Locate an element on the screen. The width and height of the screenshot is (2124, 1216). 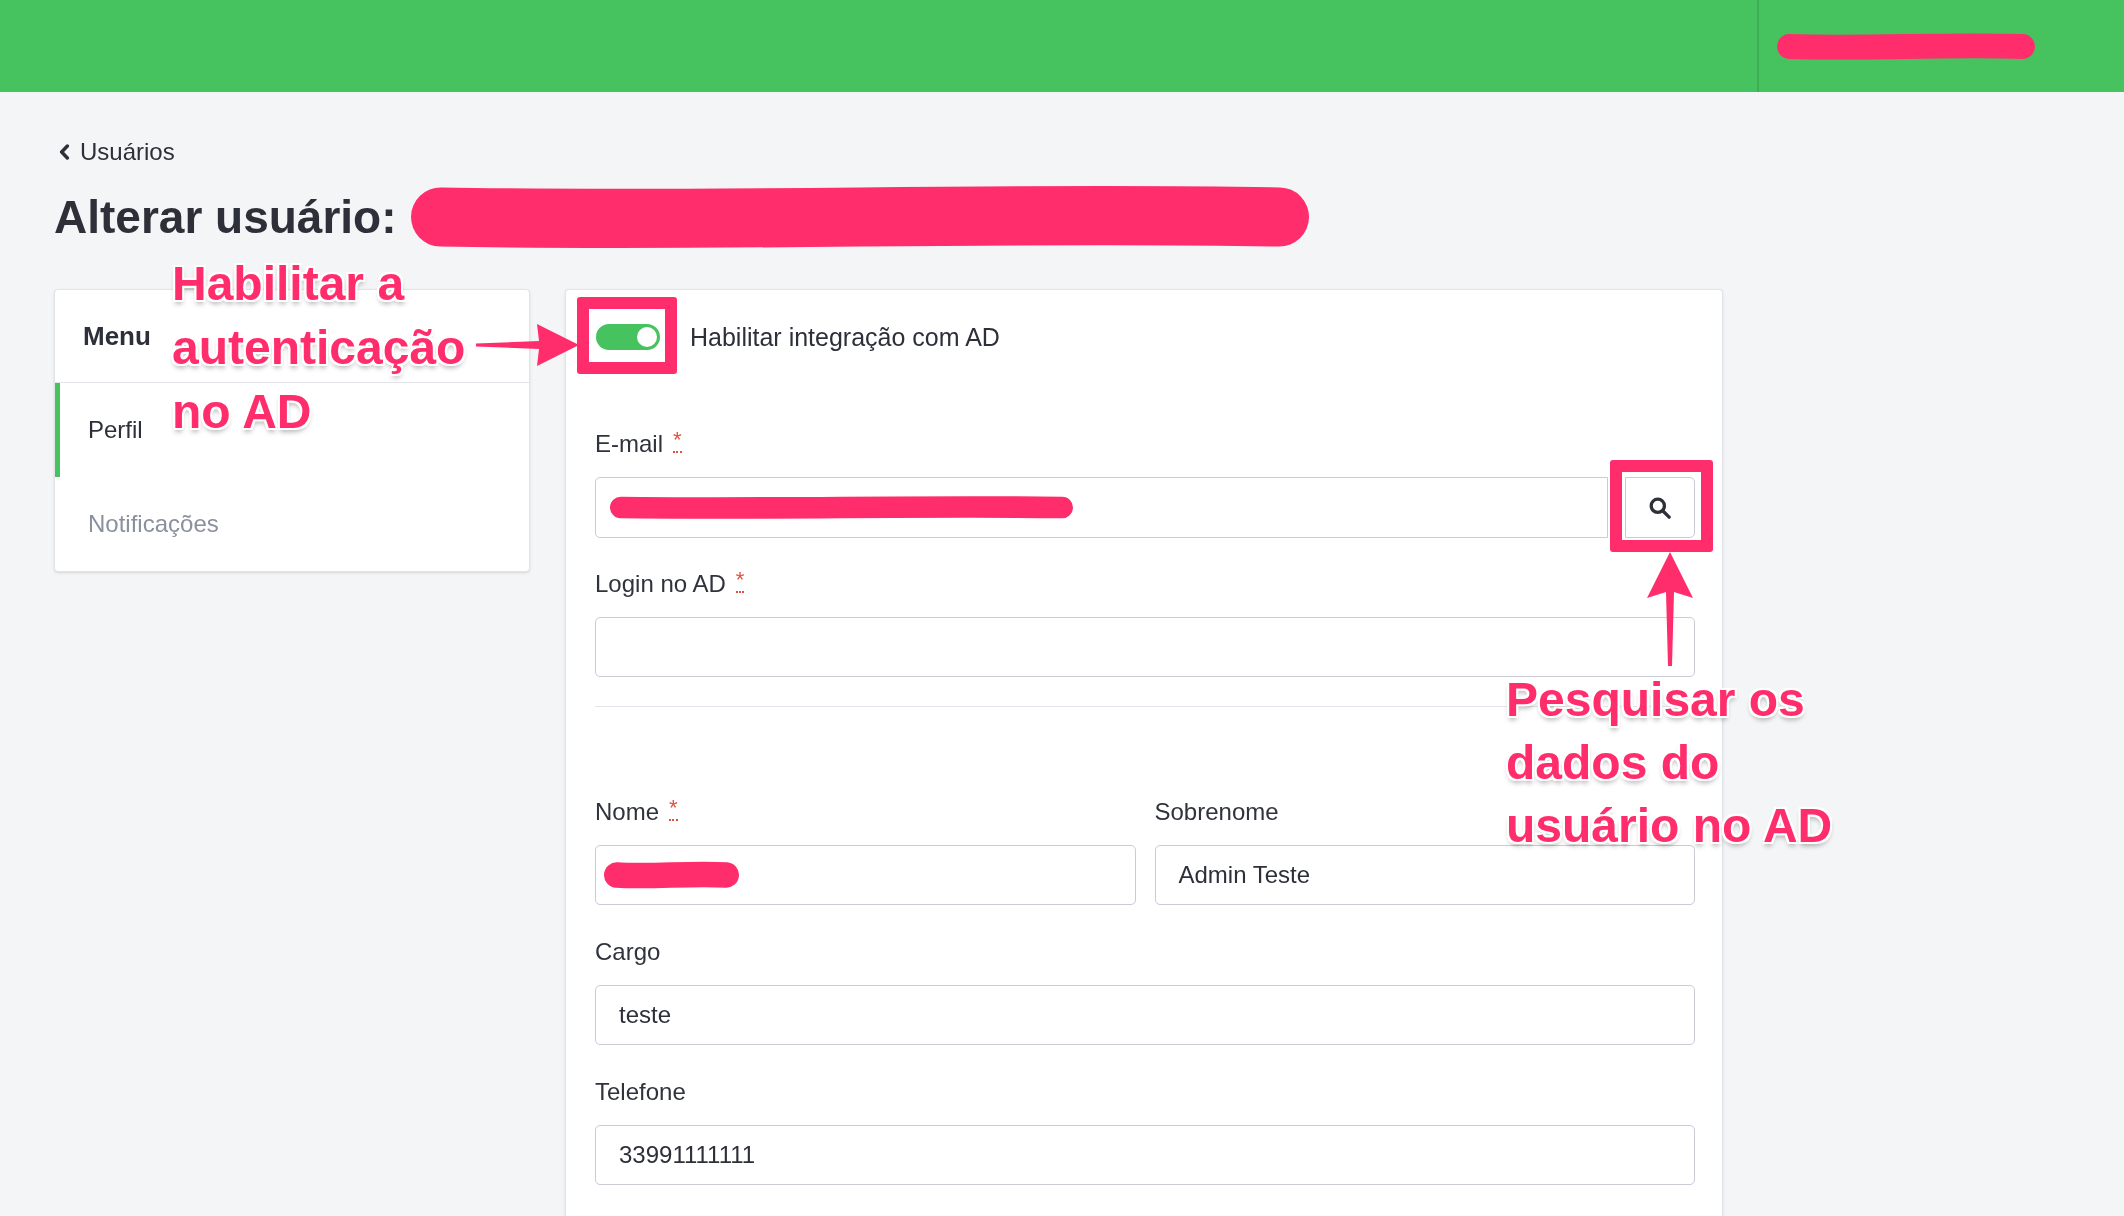
search-button is located at coordinates (1660, 507).